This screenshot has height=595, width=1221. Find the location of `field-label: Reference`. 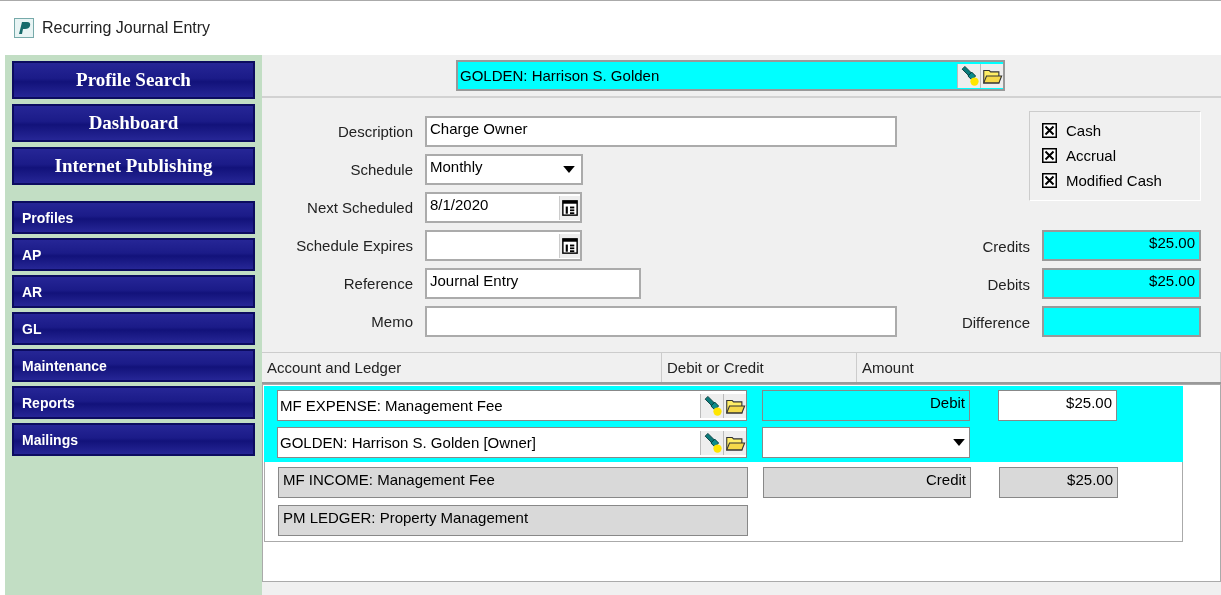

field-label: Reference is located at coordinates (377, 284).